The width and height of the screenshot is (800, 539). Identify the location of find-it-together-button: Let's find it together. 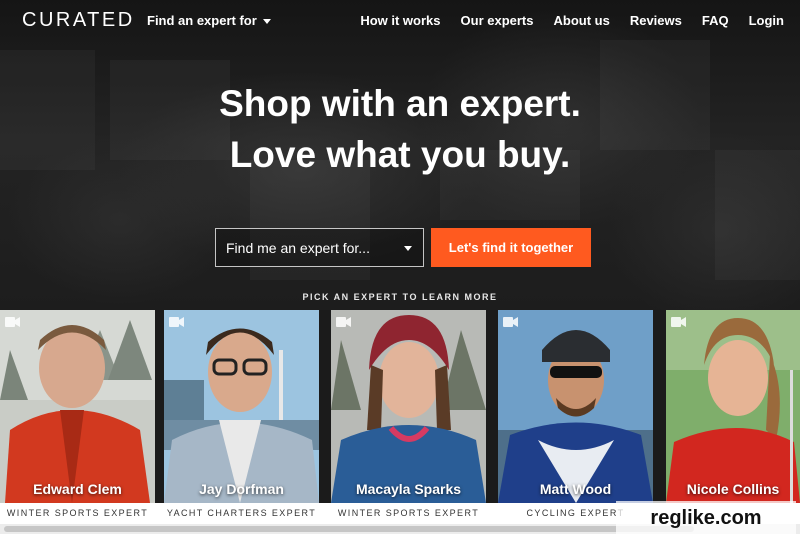
(511, 247).